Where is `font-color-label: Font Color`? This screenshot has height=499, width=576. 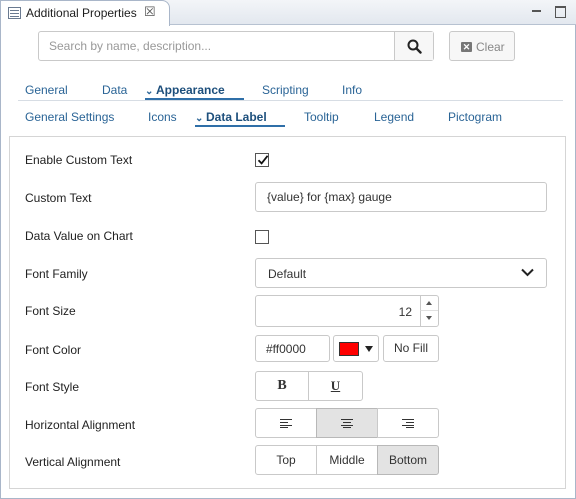 font-color-label: Font Color is located at coordinates (53, 350).